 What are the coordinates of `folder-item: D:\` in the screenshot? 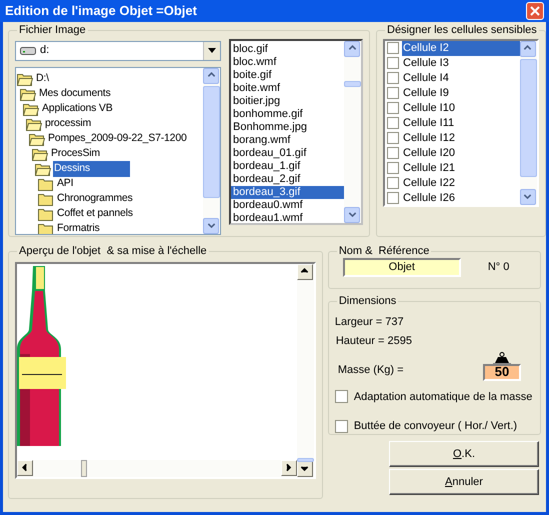 It's located at (42, 79).